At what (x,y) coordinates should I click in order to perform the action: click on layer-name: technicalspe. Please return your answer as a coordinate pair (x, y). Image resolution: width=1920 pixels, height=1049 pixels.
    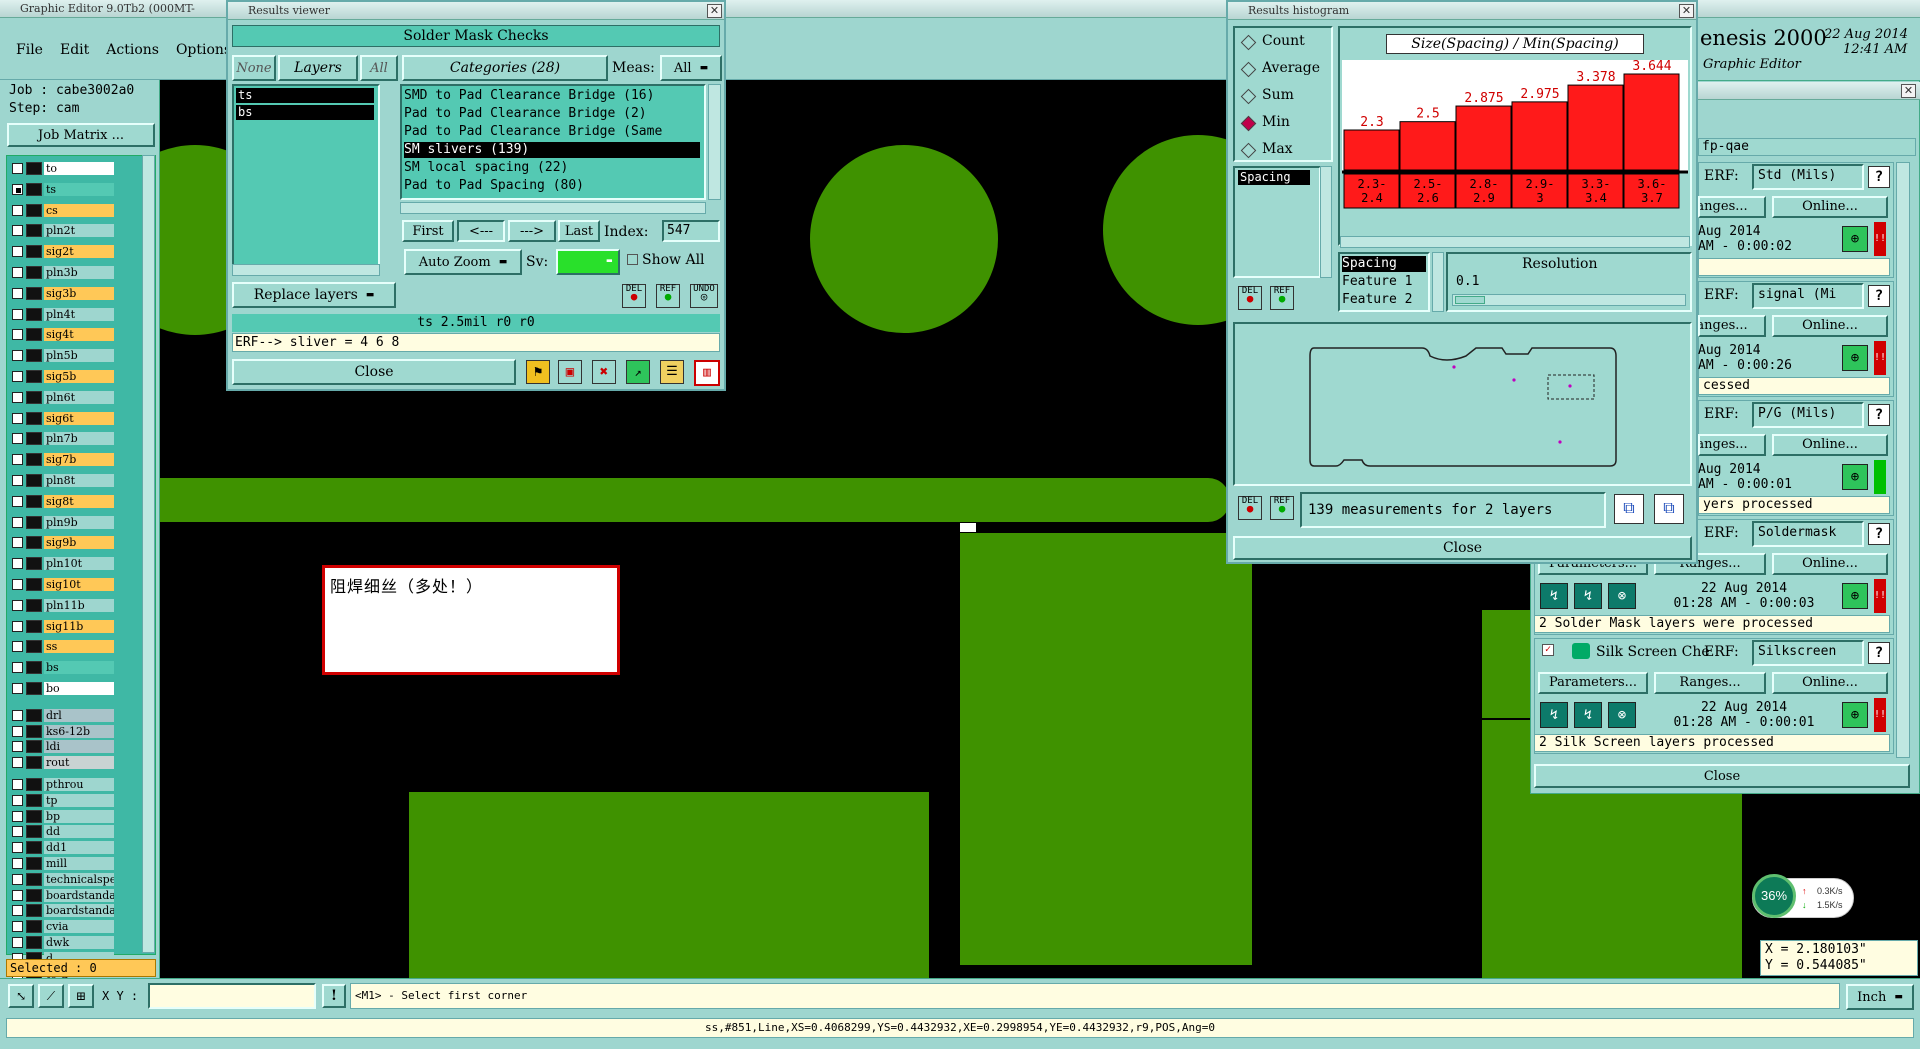
    Looking at the image, I should click on (79, 879).